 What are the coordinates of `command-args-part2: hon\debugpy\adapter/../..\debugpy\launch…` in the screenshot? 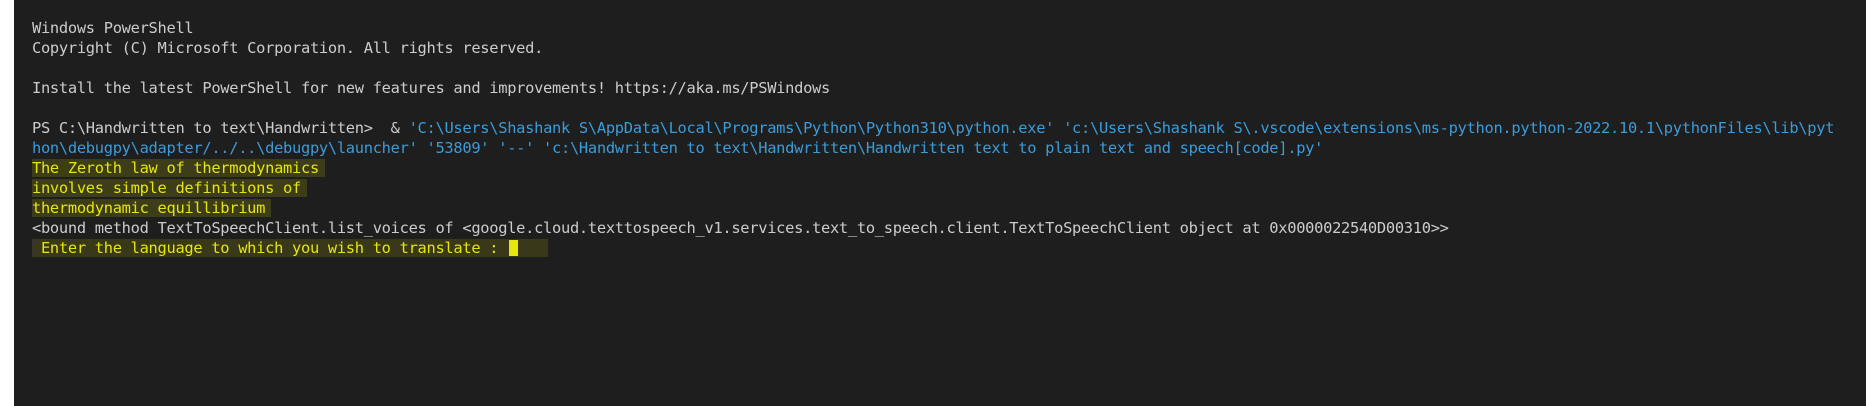 It's located at (678, 148).